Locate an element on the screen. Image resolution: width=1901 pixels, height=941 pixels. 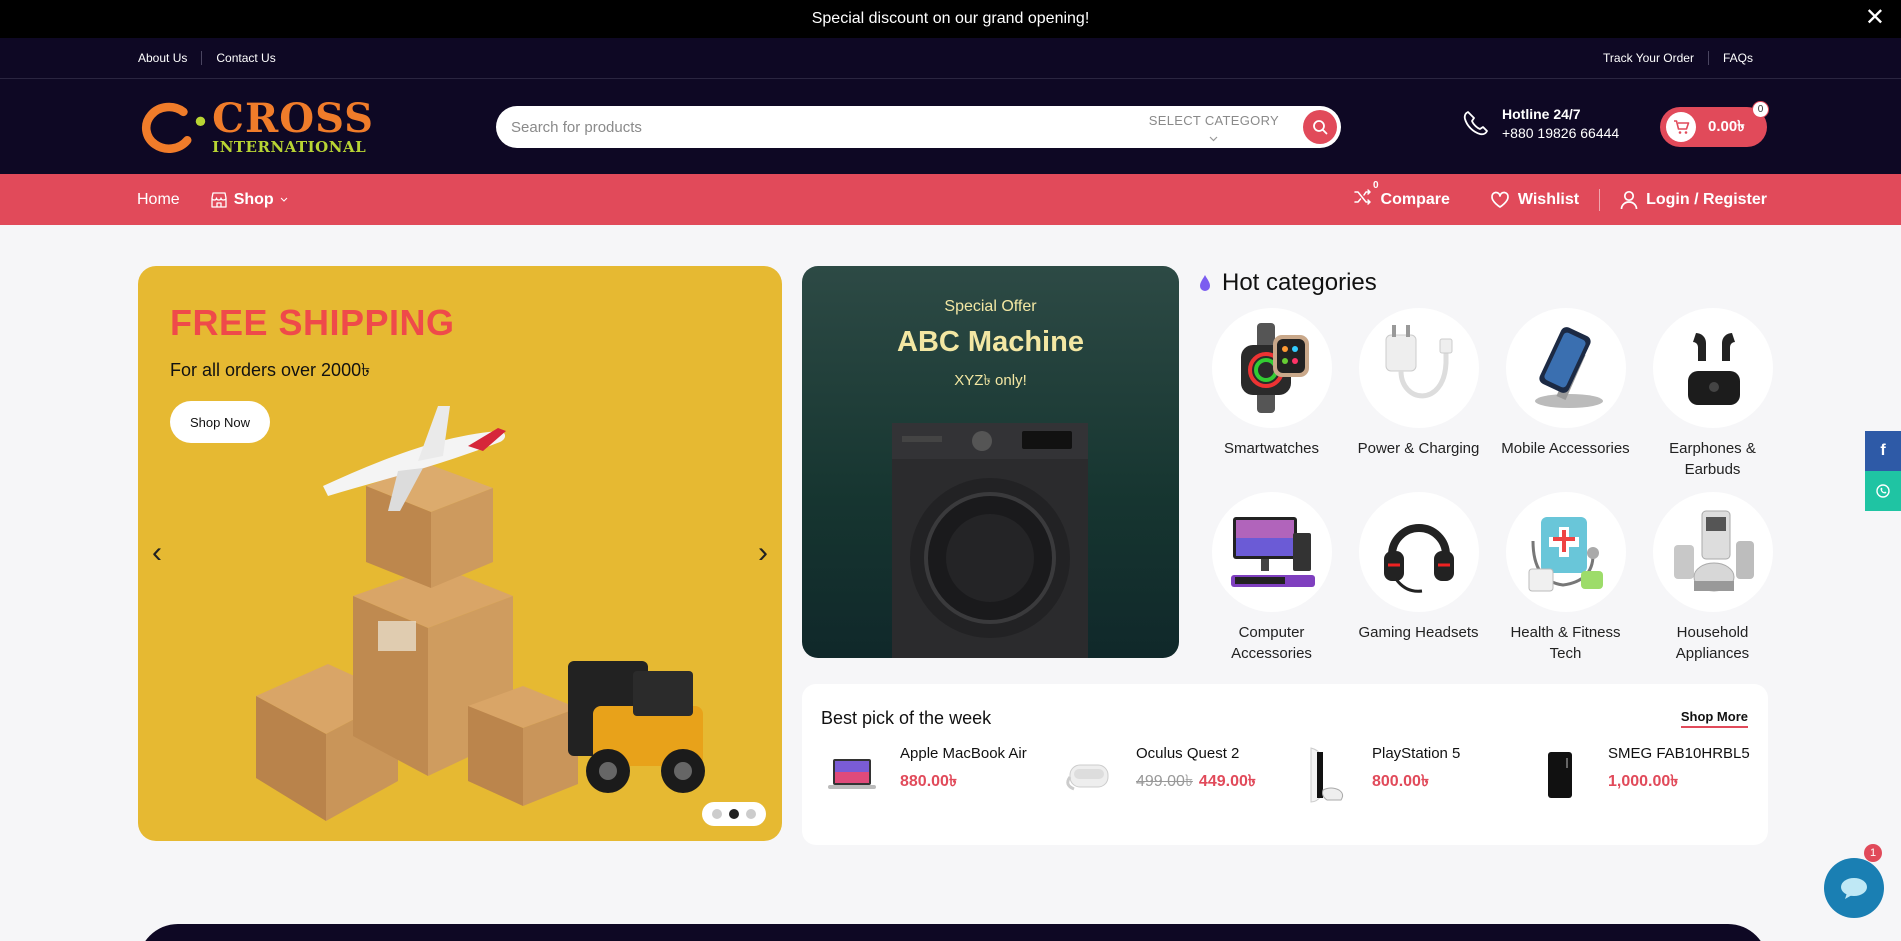
nav-login: Login / Register is located at coordinates (1683, 200).